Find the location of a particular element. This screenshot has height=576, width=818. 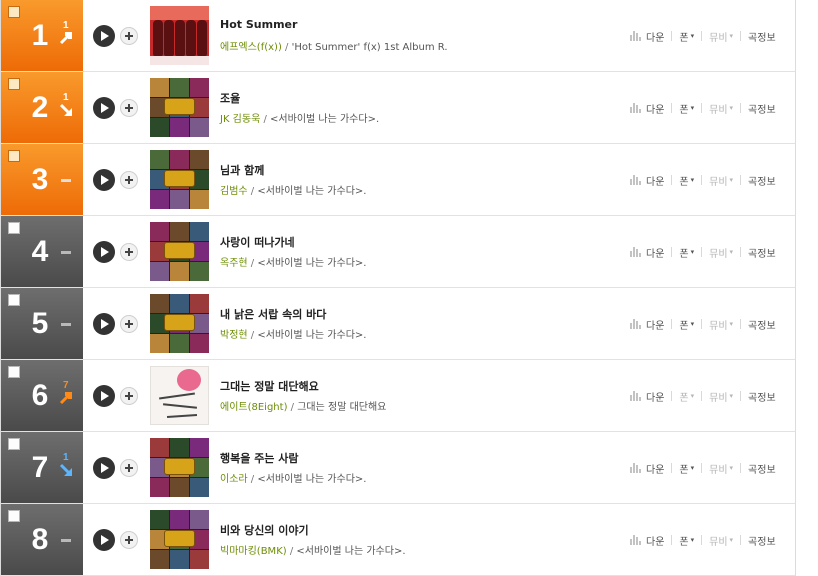

song-title: 사랑이 떠나가네 is located at coordinates (257, 242).